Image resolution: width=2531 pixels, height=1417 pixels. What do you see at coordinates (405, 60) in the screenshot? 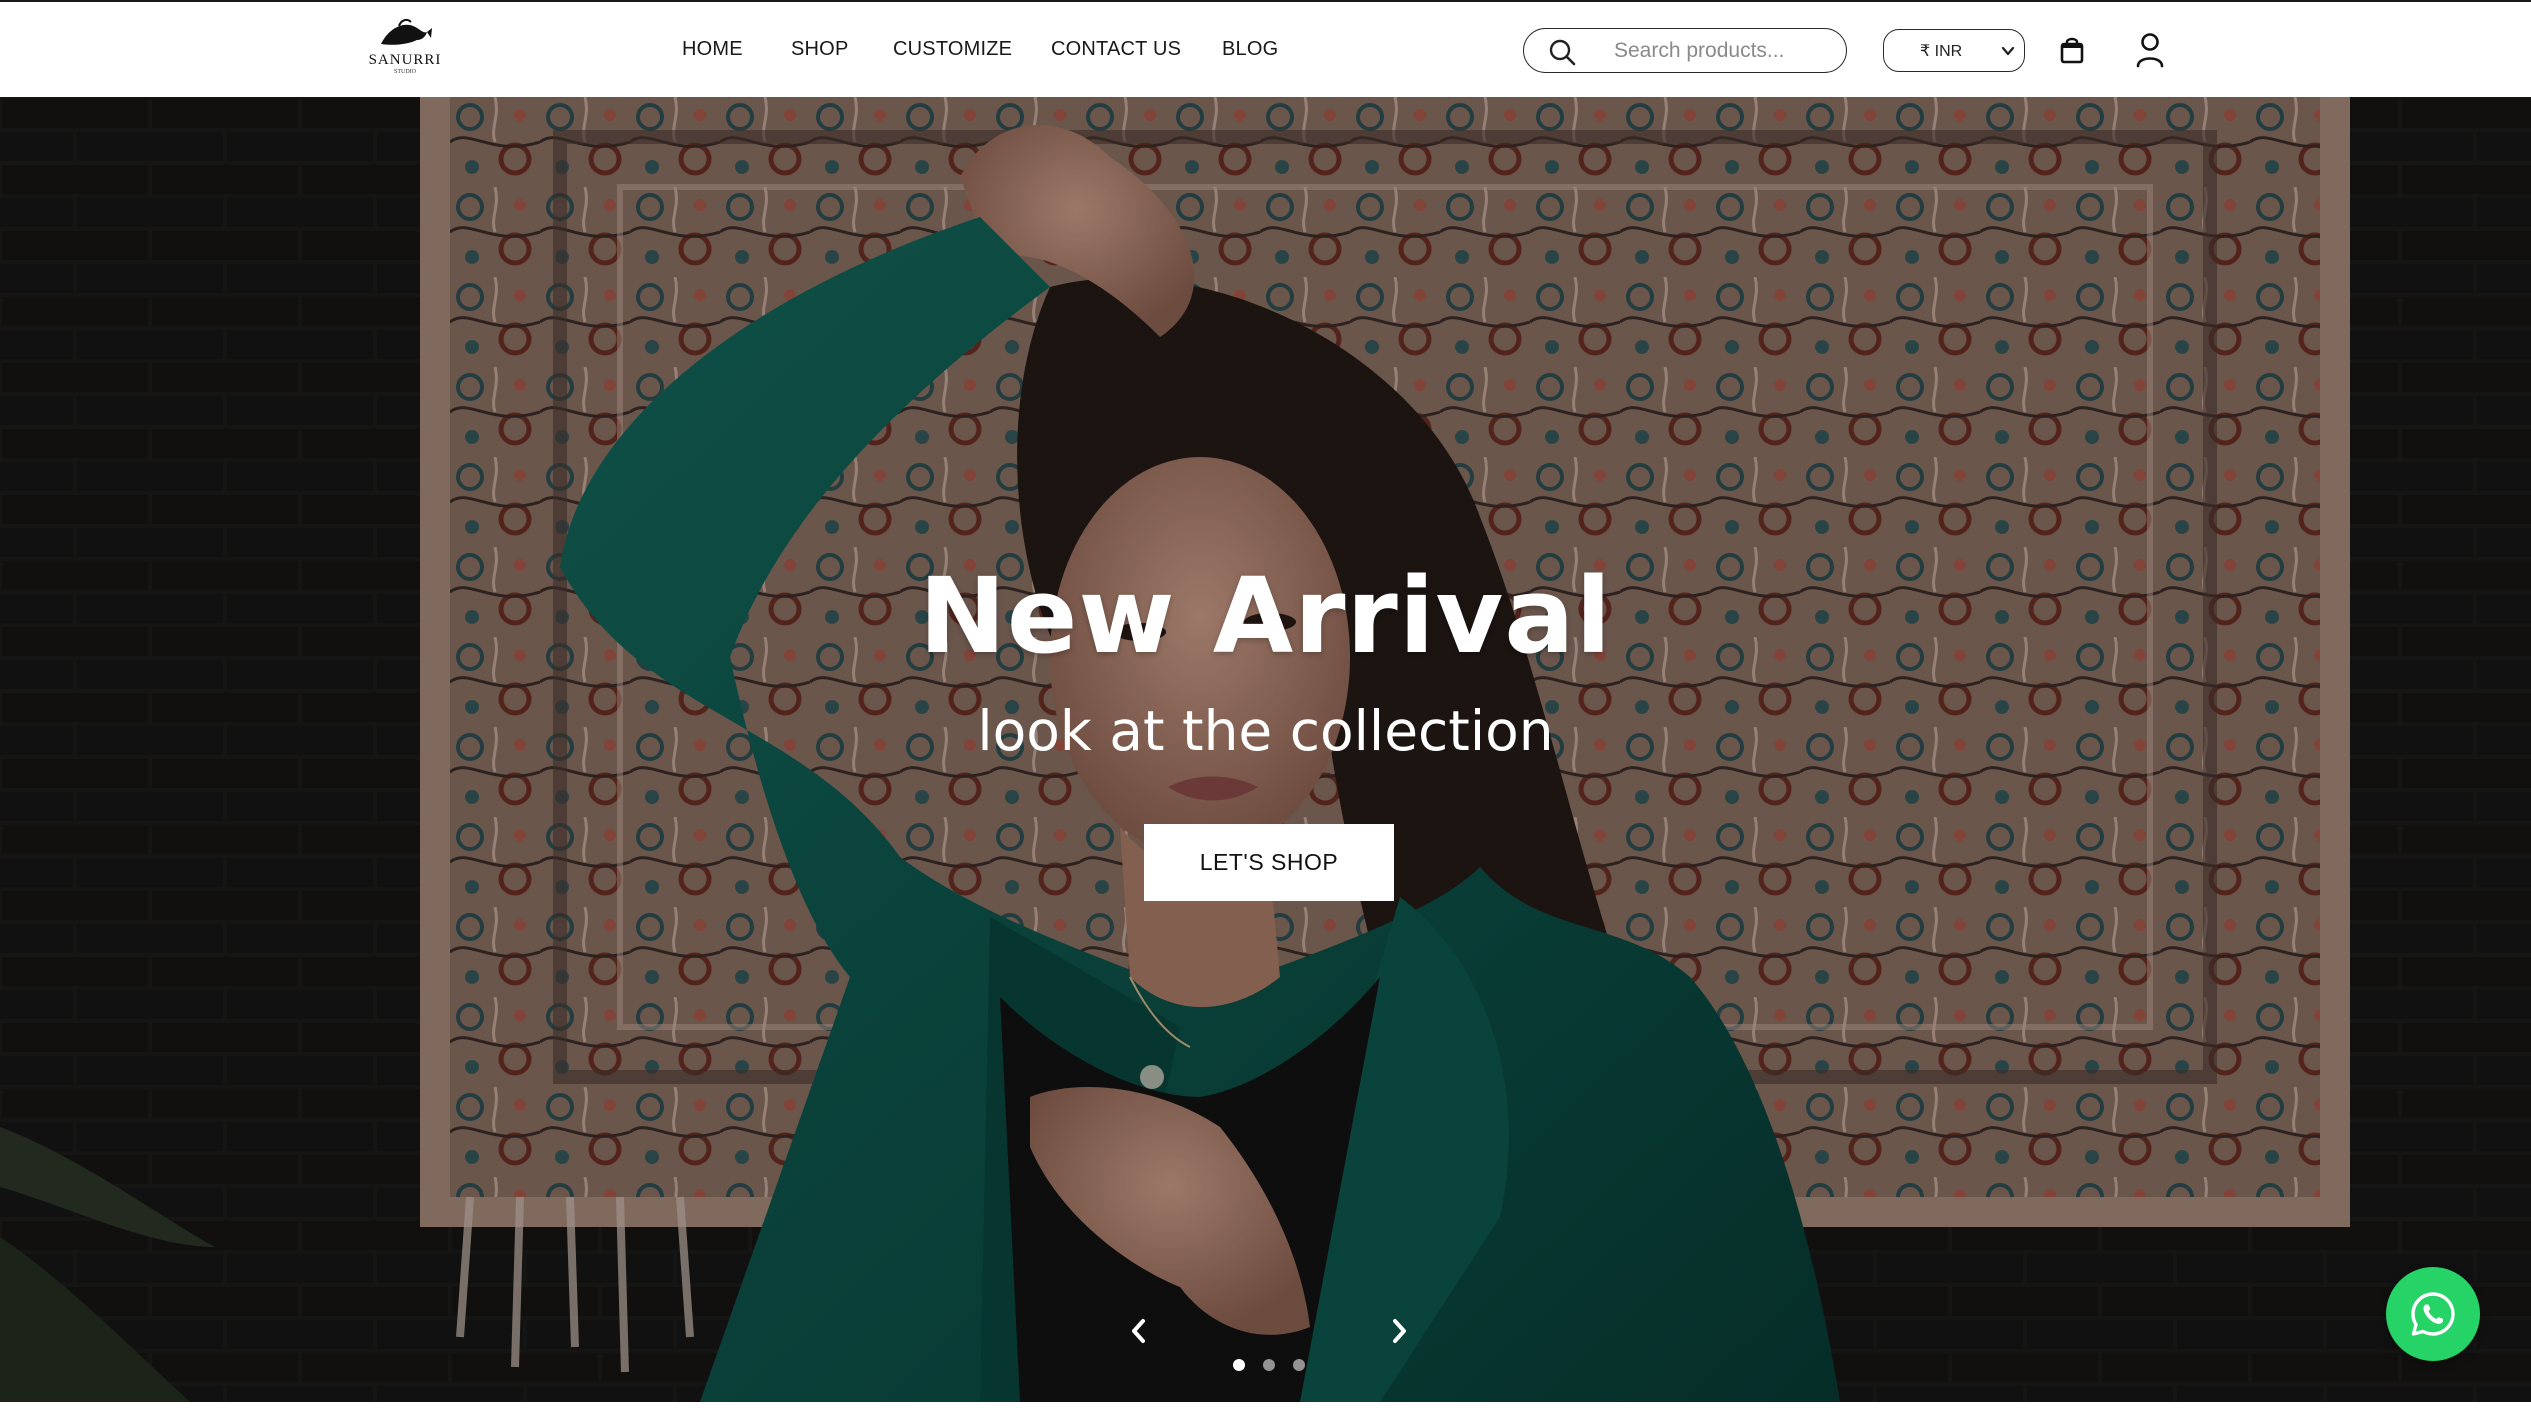
I see `logo-wordmark: SANURRI` at bounding box center [405, 60].